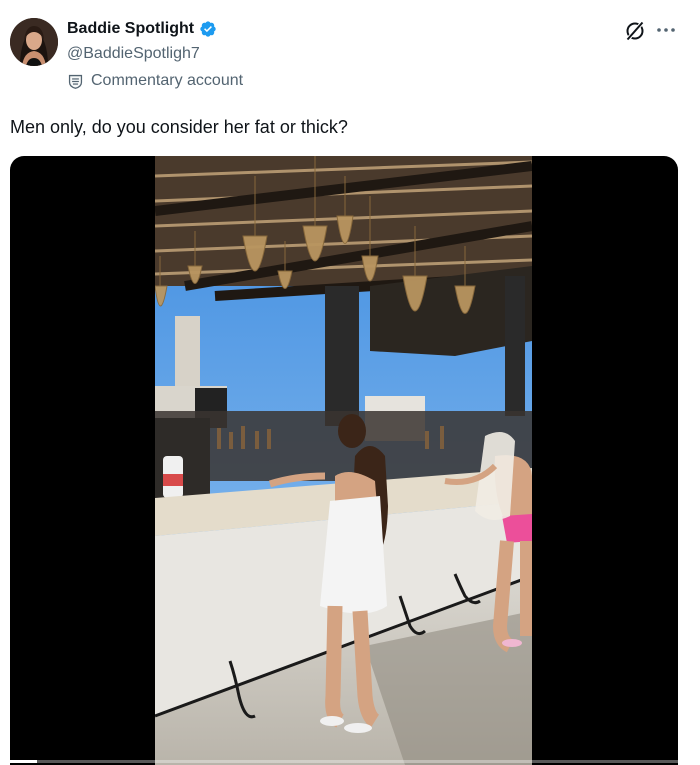 This screenshot has height=765, width=700. Describe the element at coordinates (635, 31) in the screenshot. I see `grok-icon` at that location.